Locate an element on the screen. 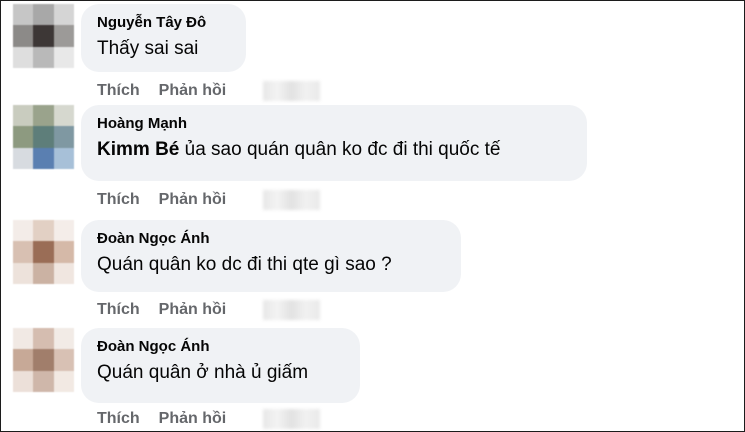 This screenshot has width=745, height=432. comment-text: Quán quân ở nhà ủ giấm is located at coordinates (203, 372).